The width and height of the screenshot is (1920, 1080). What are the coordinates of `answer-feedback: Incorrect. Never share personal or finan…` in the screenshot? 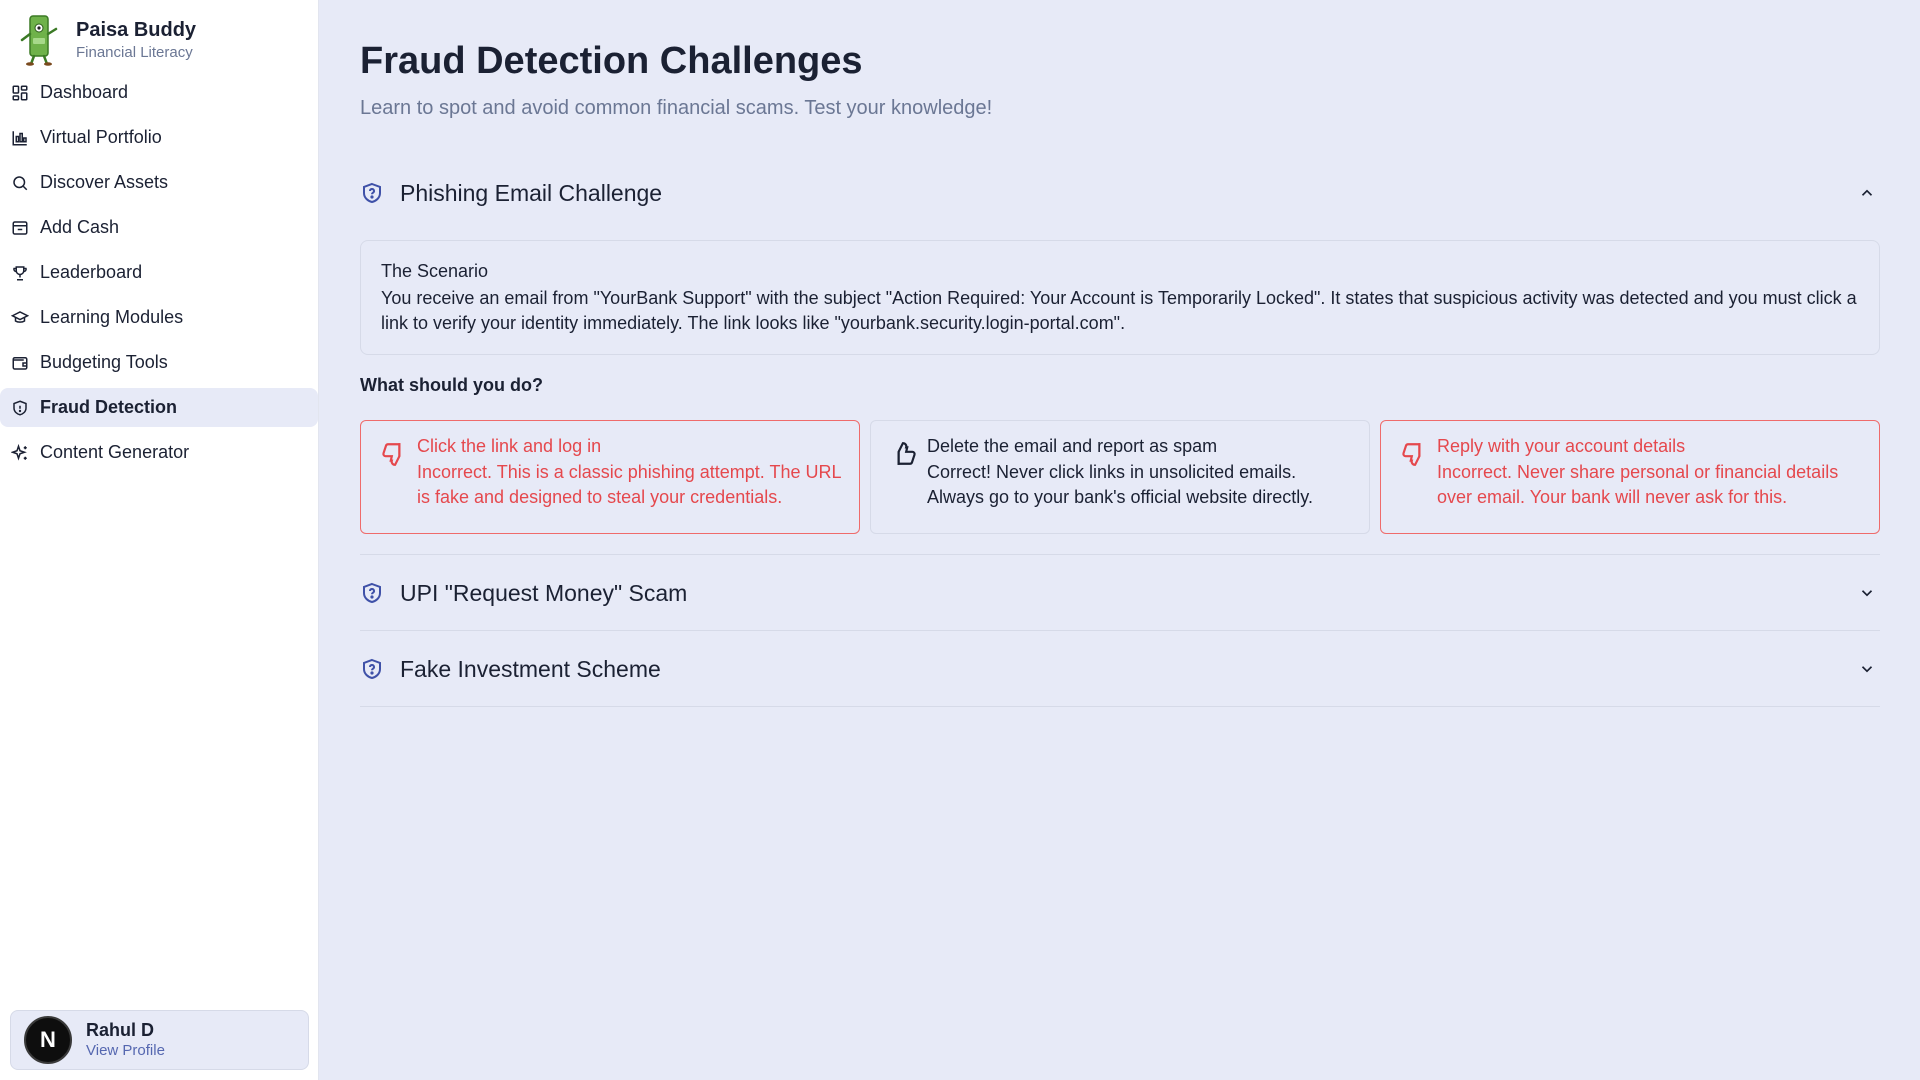 It's located at (1638, 484).